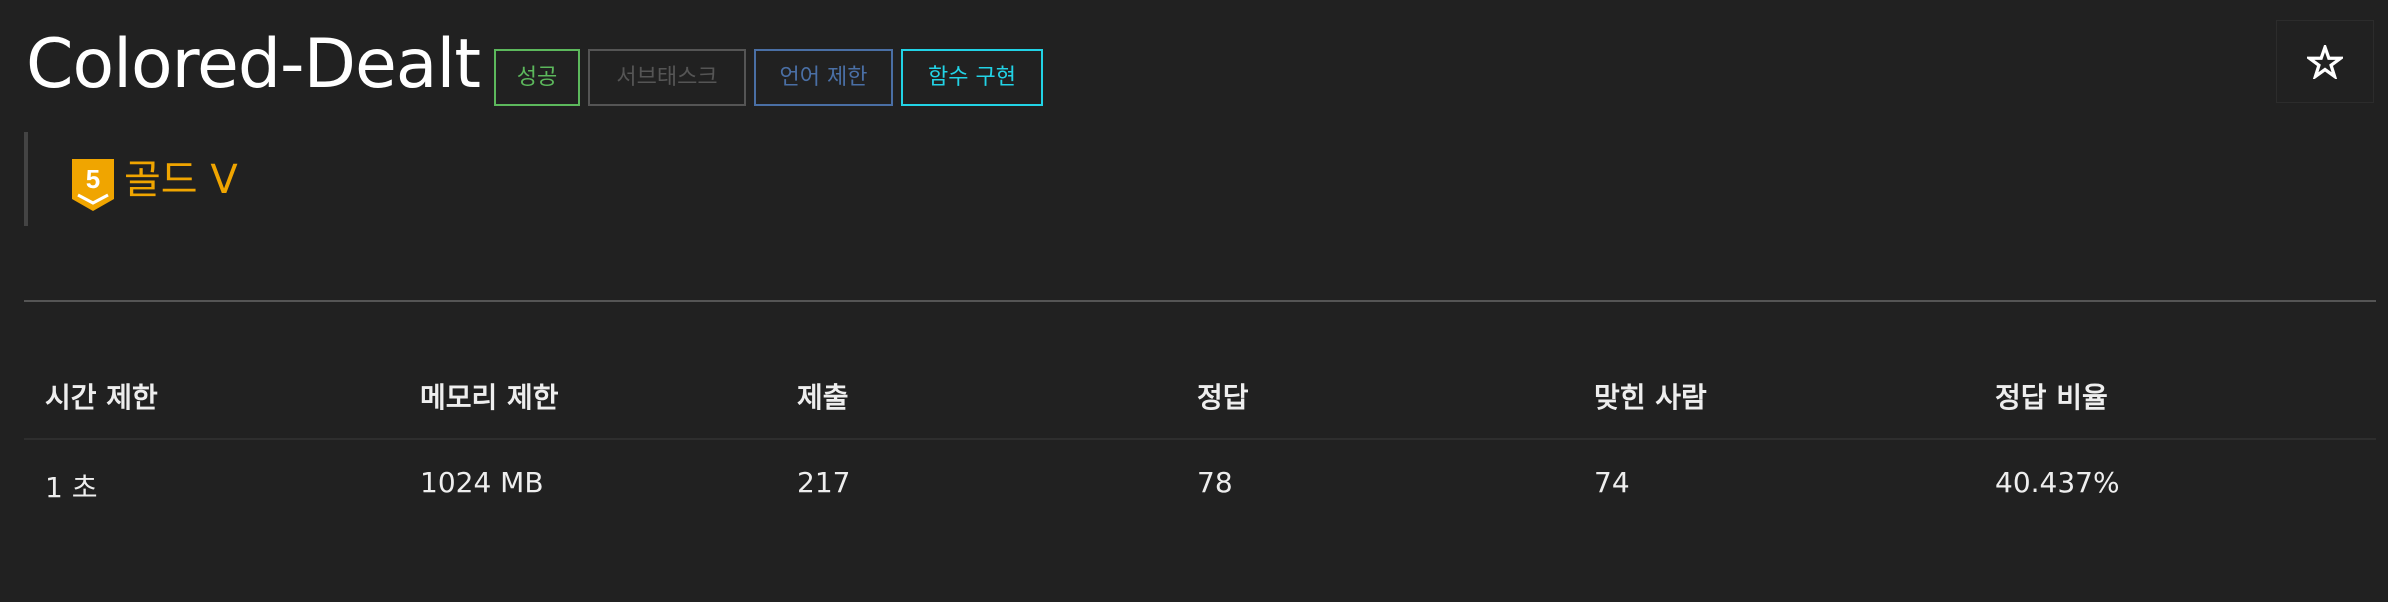  I want to click on header-accept-ratio: 정답 비율, so click(2051, 397).